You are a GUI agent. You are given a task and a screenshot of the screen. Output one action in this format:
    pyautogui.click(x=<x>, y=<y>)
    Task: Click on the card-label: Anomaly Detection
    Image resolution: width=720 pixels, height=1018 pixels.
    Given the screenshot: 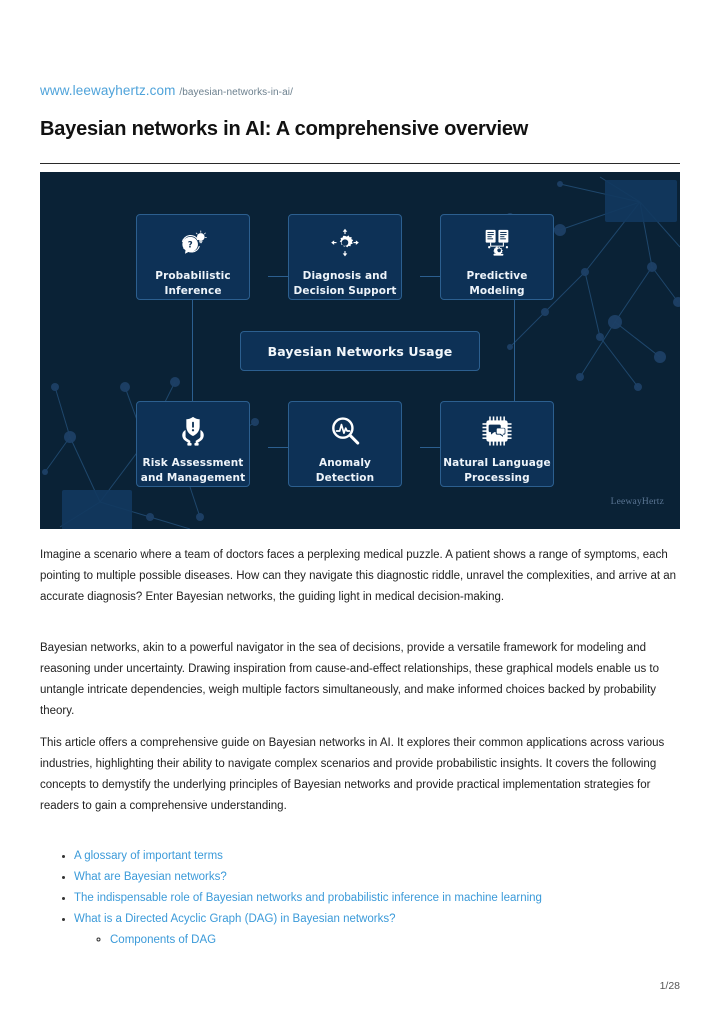 What is the action you would take?
    pyautogui.click(x=345, y=470)
    